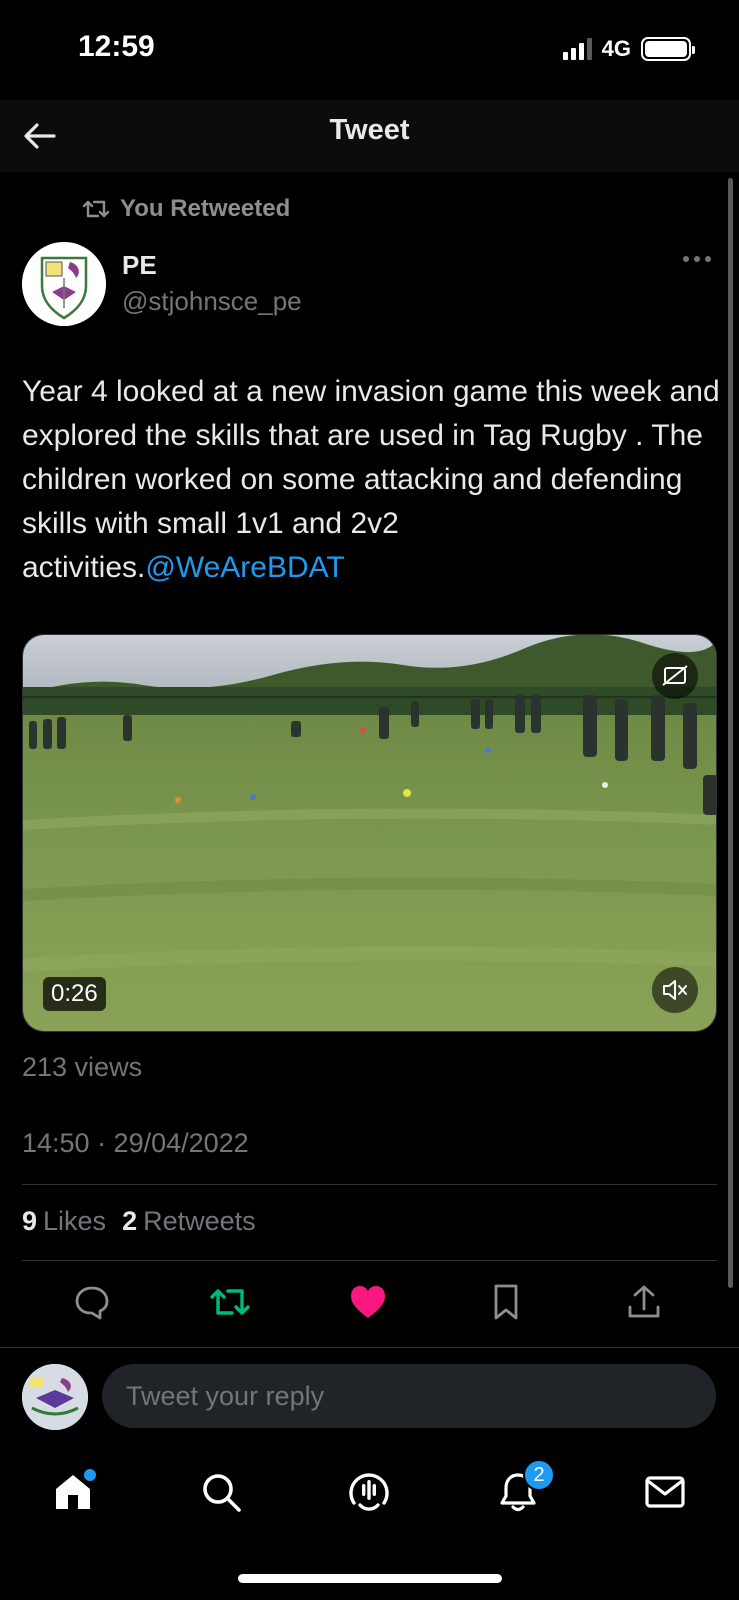  I want to click on messages-icon, so click(665, 1492).